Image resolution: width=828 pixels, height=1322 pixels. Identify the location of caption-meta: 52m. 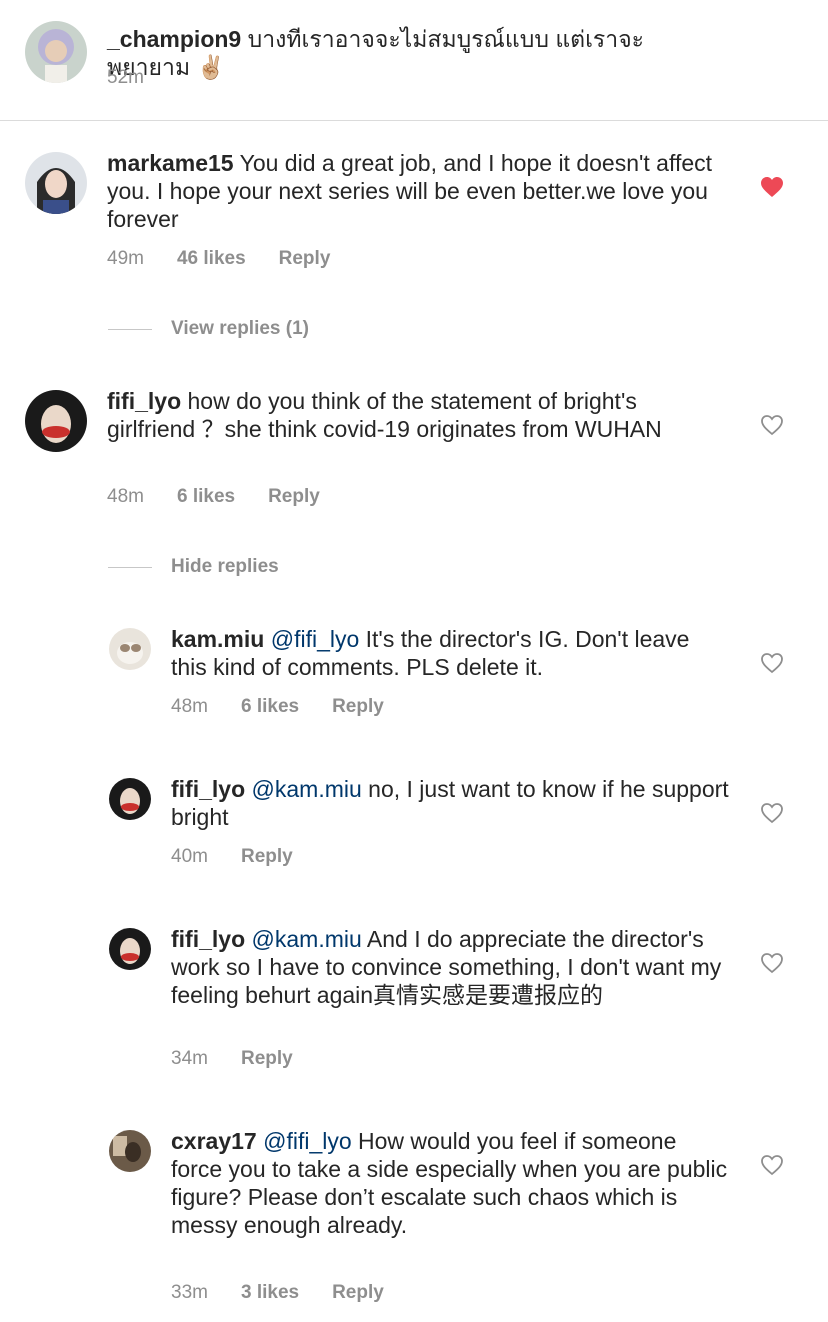
(125, 78).